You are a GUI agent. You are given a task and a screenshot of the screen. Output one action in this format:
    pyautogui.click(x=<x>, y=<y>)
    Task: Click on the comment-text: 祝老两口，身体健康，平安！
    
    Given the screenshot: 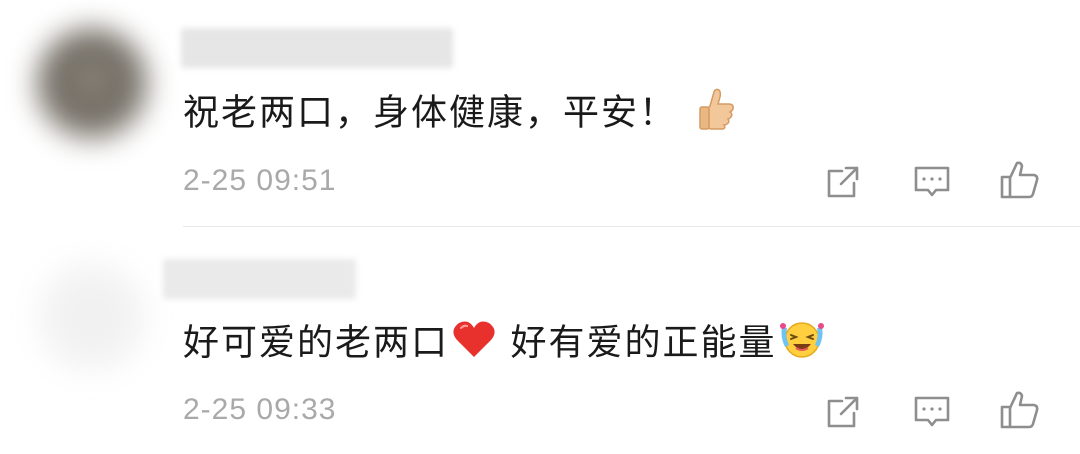 What is the action you would take?
    pyautogui.click(x=459, y=114)
    